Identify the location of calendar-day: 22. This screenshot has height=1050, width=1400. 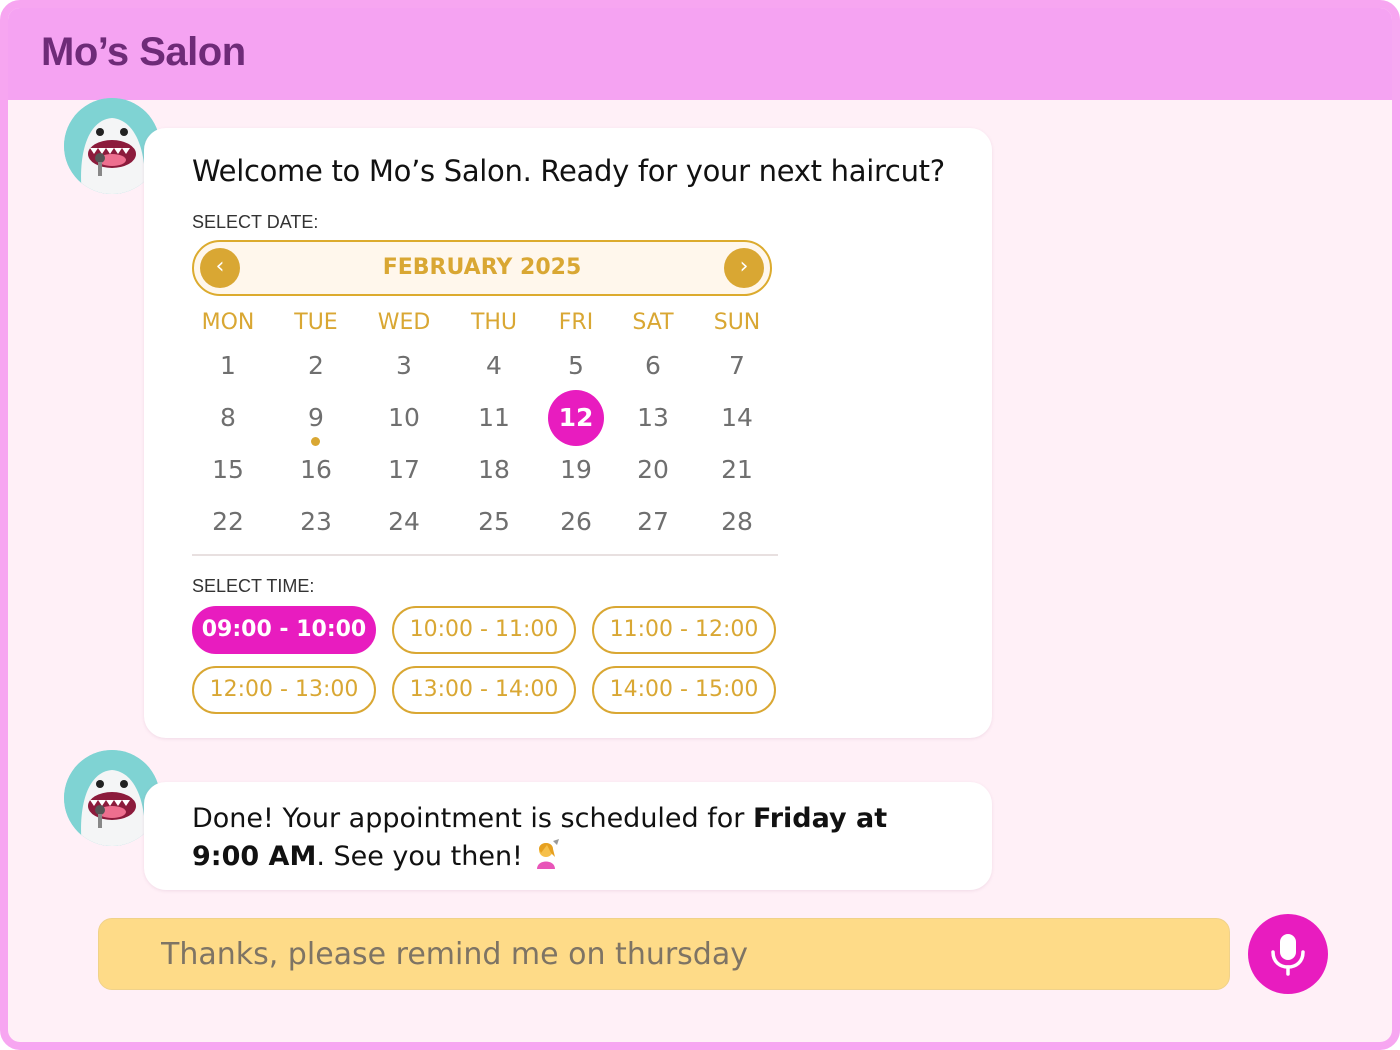
(228, 522).